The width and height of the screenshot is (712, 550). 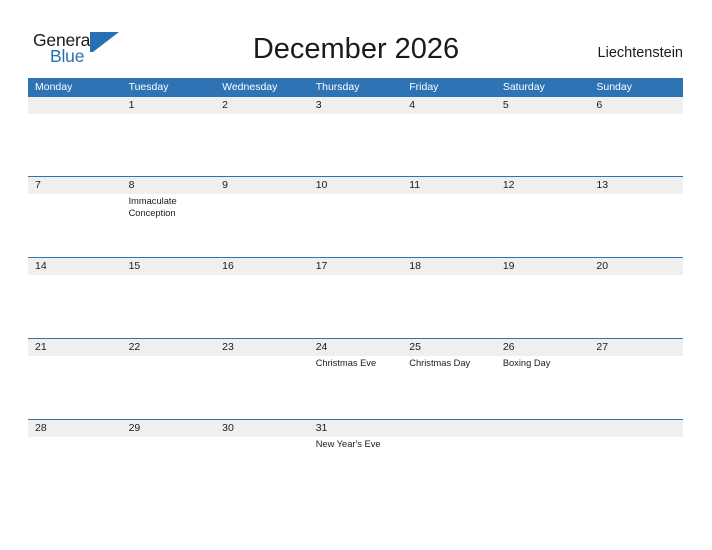 What do you see at coordinates (169, 105) in the screenshot?
I see `day-number: 1` at bounding box center [169, 105].